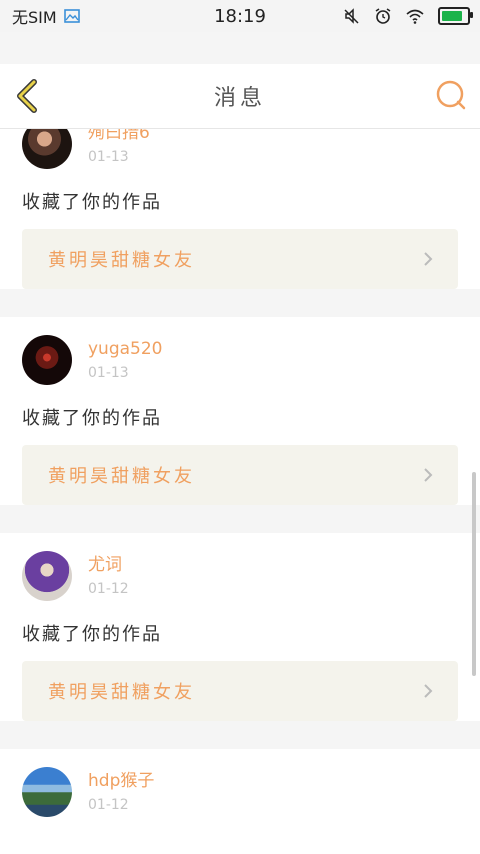 This screenshot has width=480, height=854. What do you see at coordinates (240, 154) in the screenshot?
I see `user-row: 殉曰措6 01-13` at bounding box center [240, 154].